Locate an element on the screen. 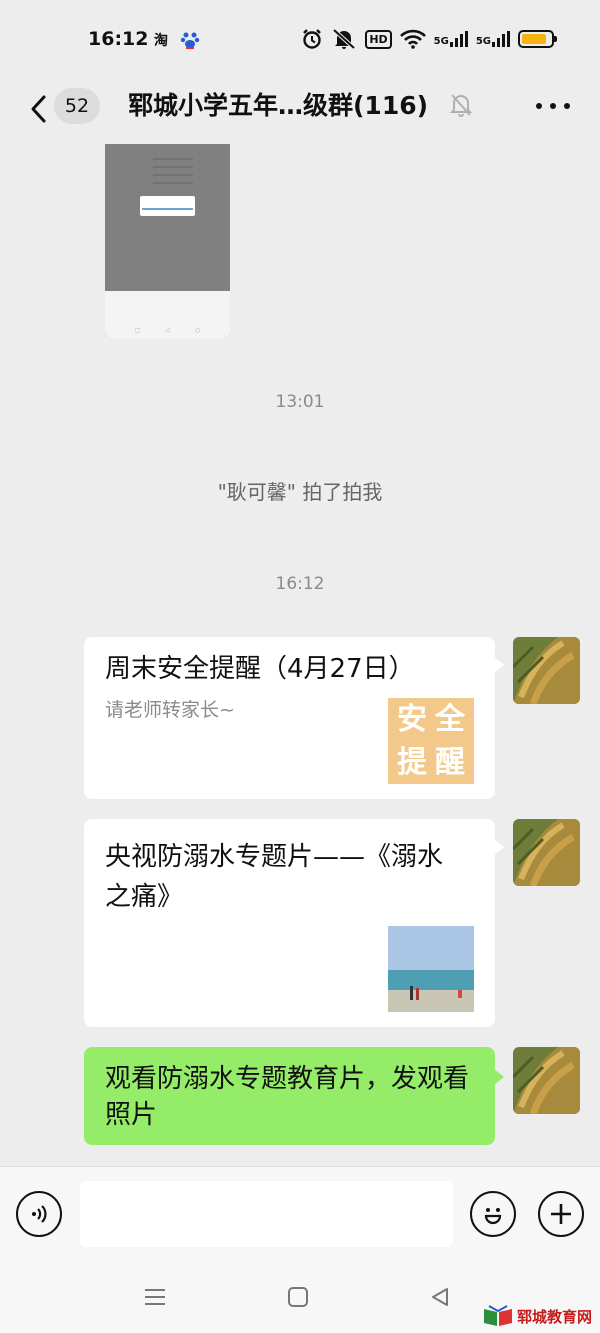  status-bar: 16:12 淘 HD 5G 5G is located at coordinates (300, 40).